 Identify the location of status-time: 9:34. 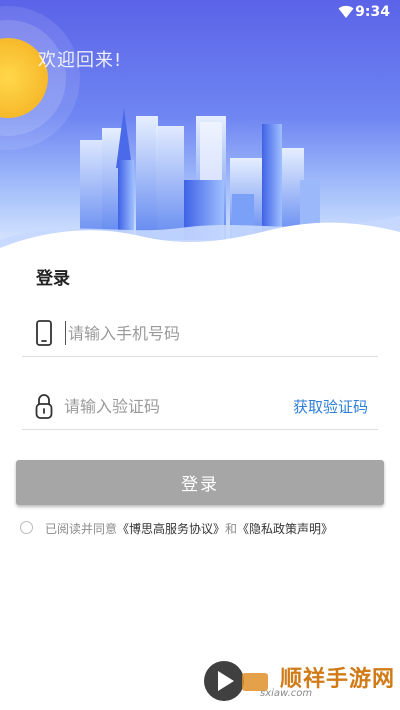
(372, 12).